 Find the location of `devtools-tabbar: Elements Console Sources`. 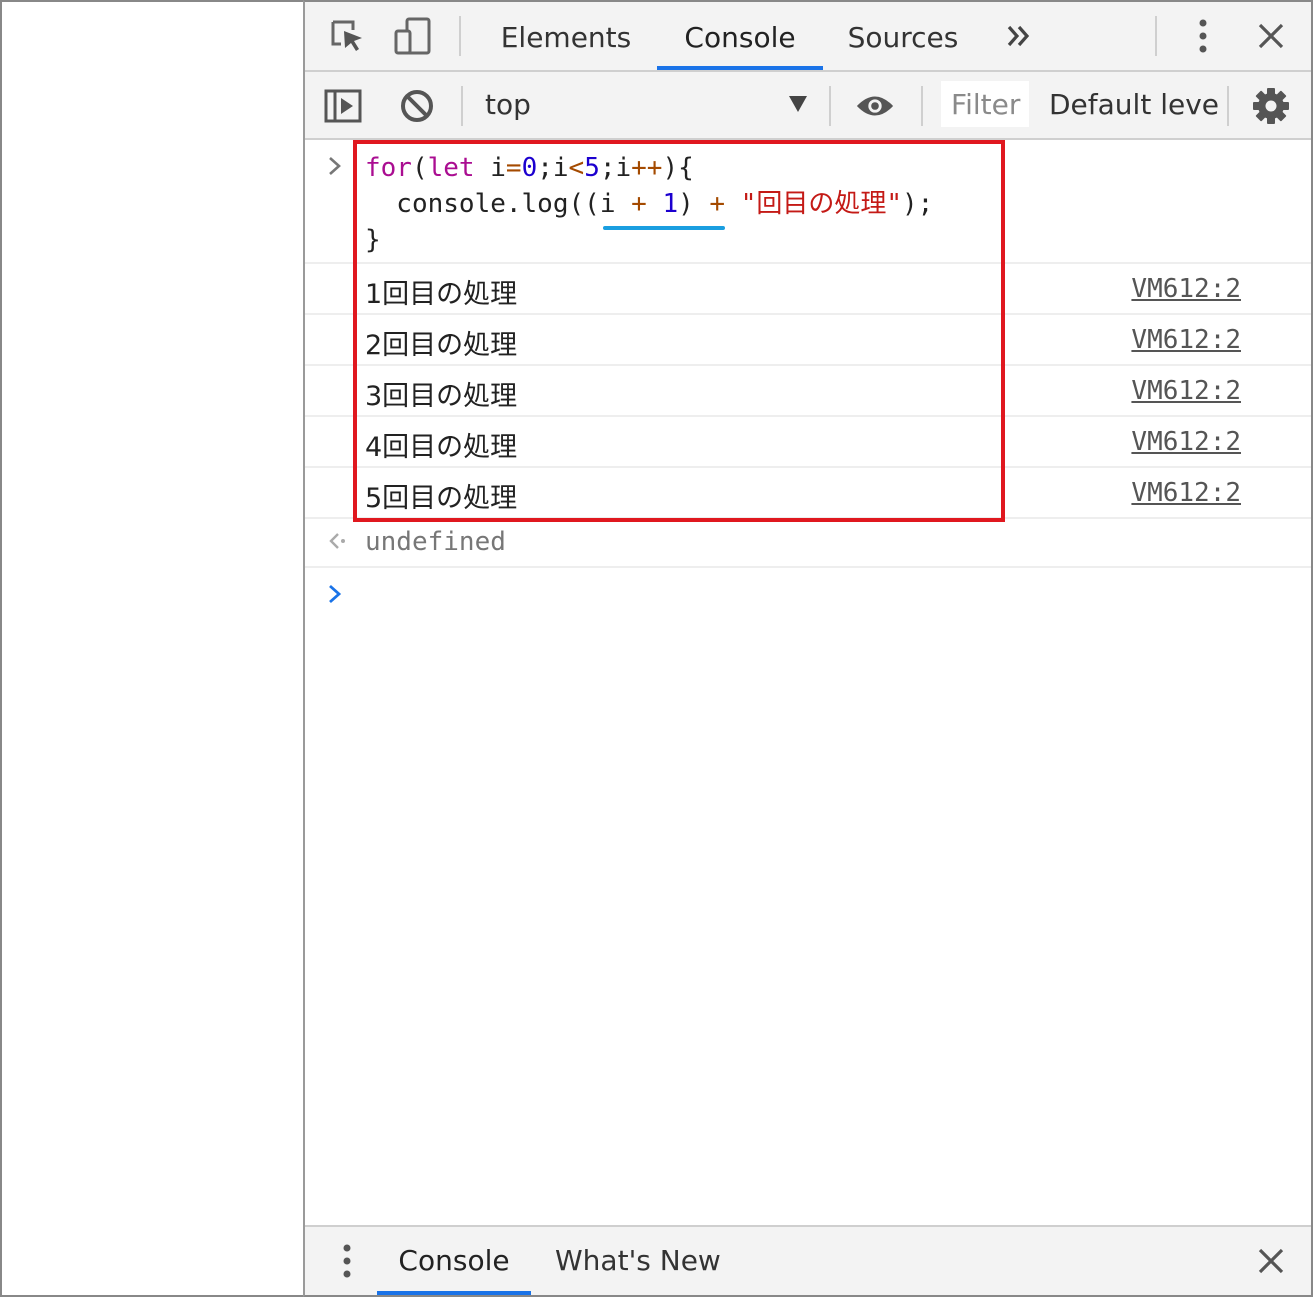

devtools-tabbar: Elements Console Sources is located at coordinates (808, 37).